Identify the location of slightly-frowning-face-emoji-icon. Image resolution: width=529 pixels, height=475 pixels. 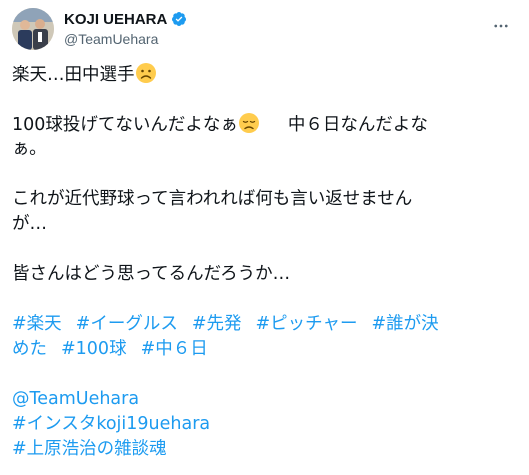
(146, 73).